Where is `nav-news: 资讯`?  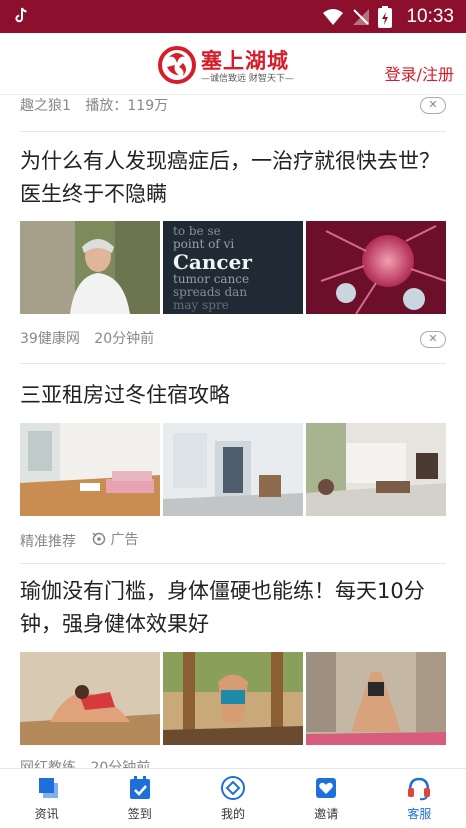
nav-news: 资讯 is located at coordinates (46, 798).